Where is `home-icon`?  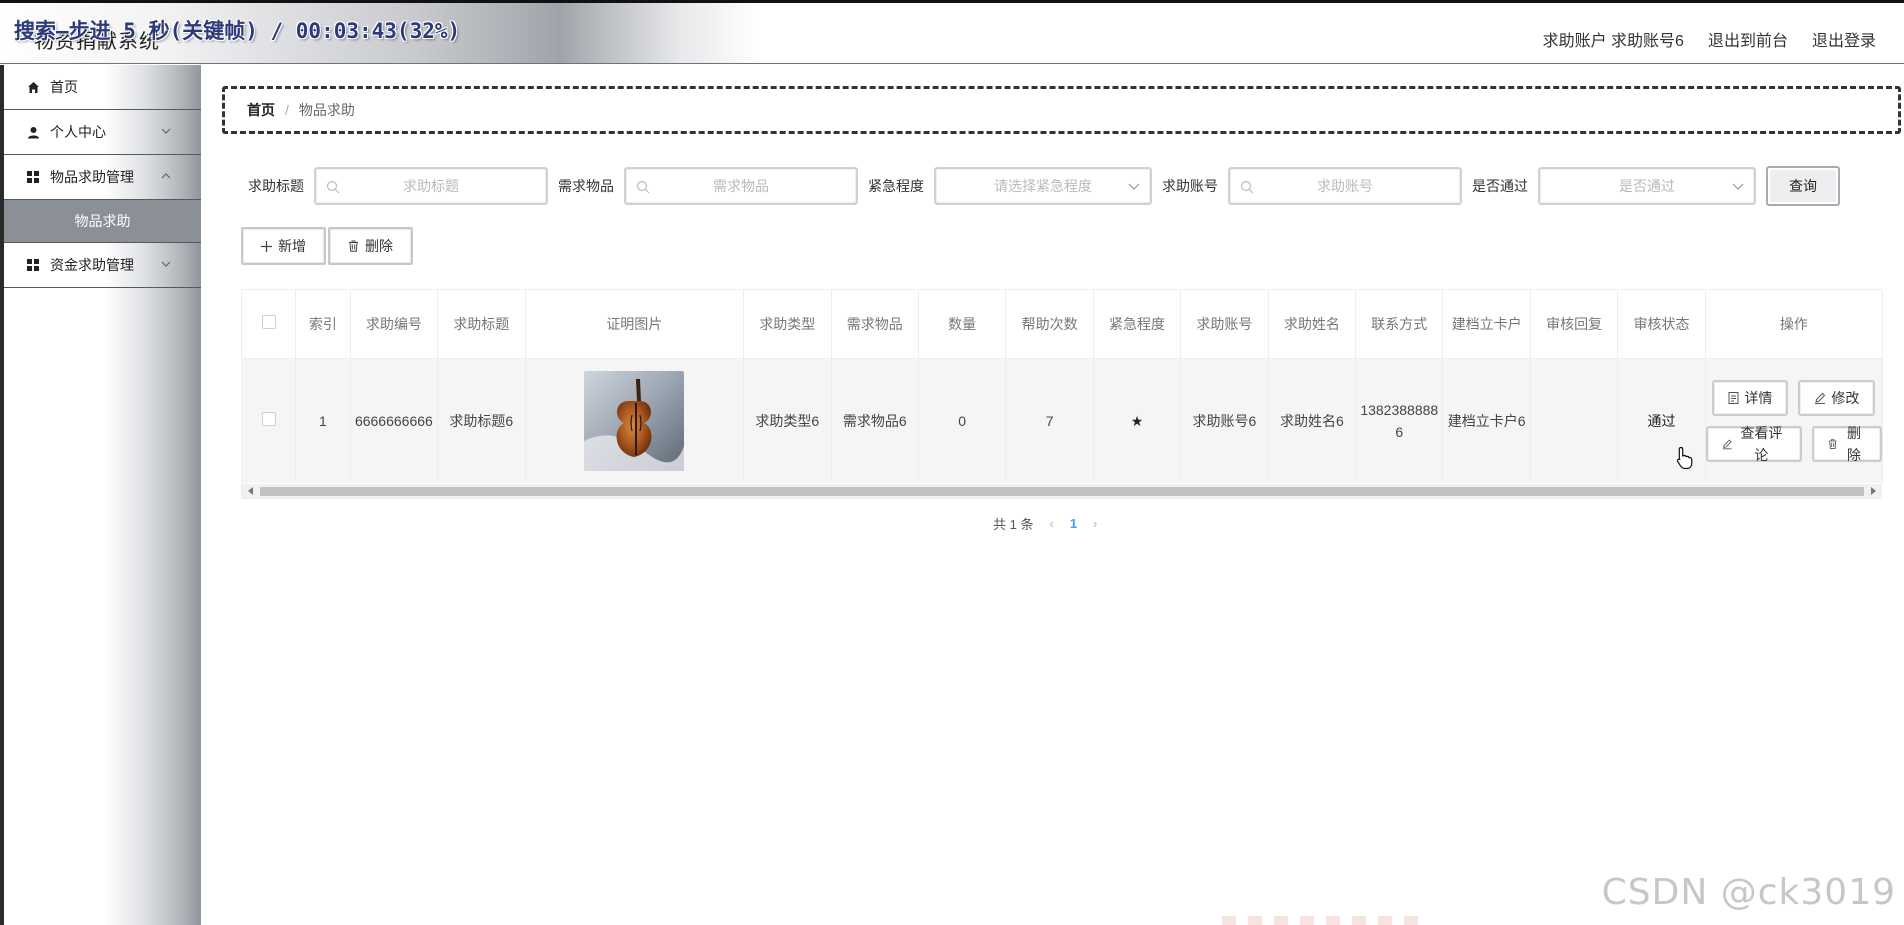
home-icon is located at coordinates (33, 87).